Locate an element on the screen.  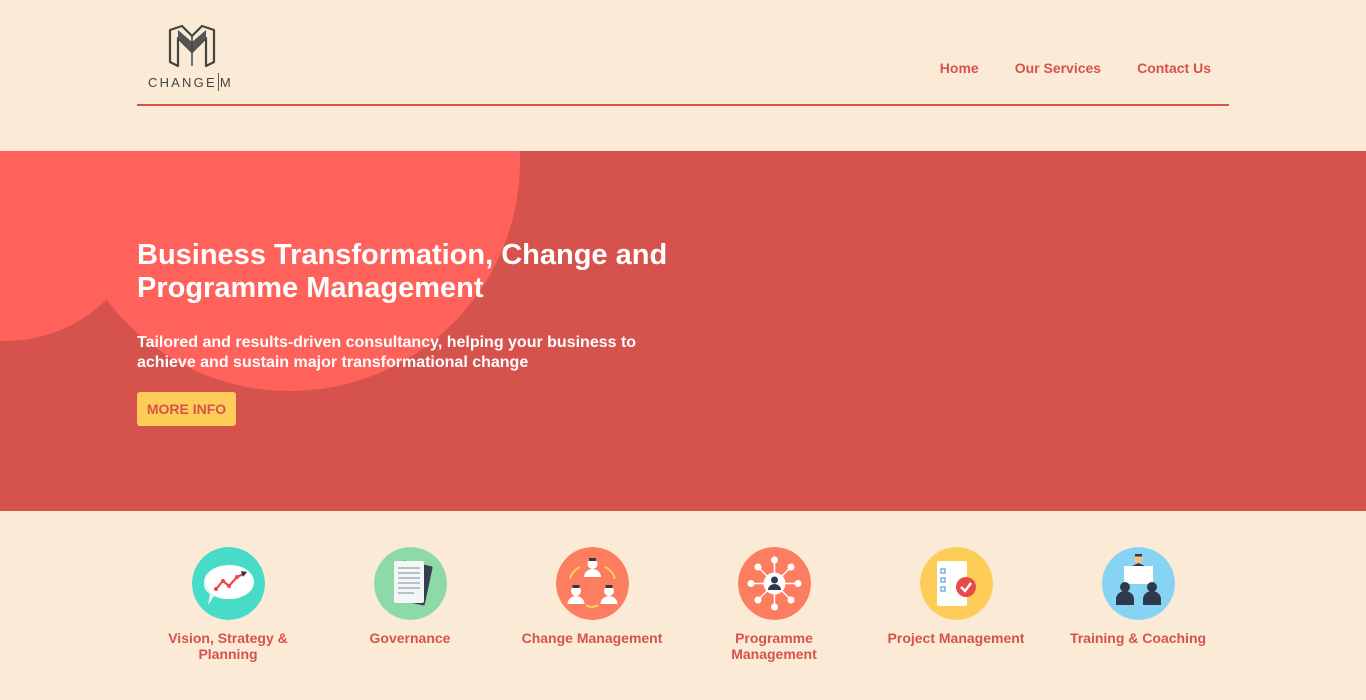
service-change-management: Change Management is located at coordinates (592, 604).